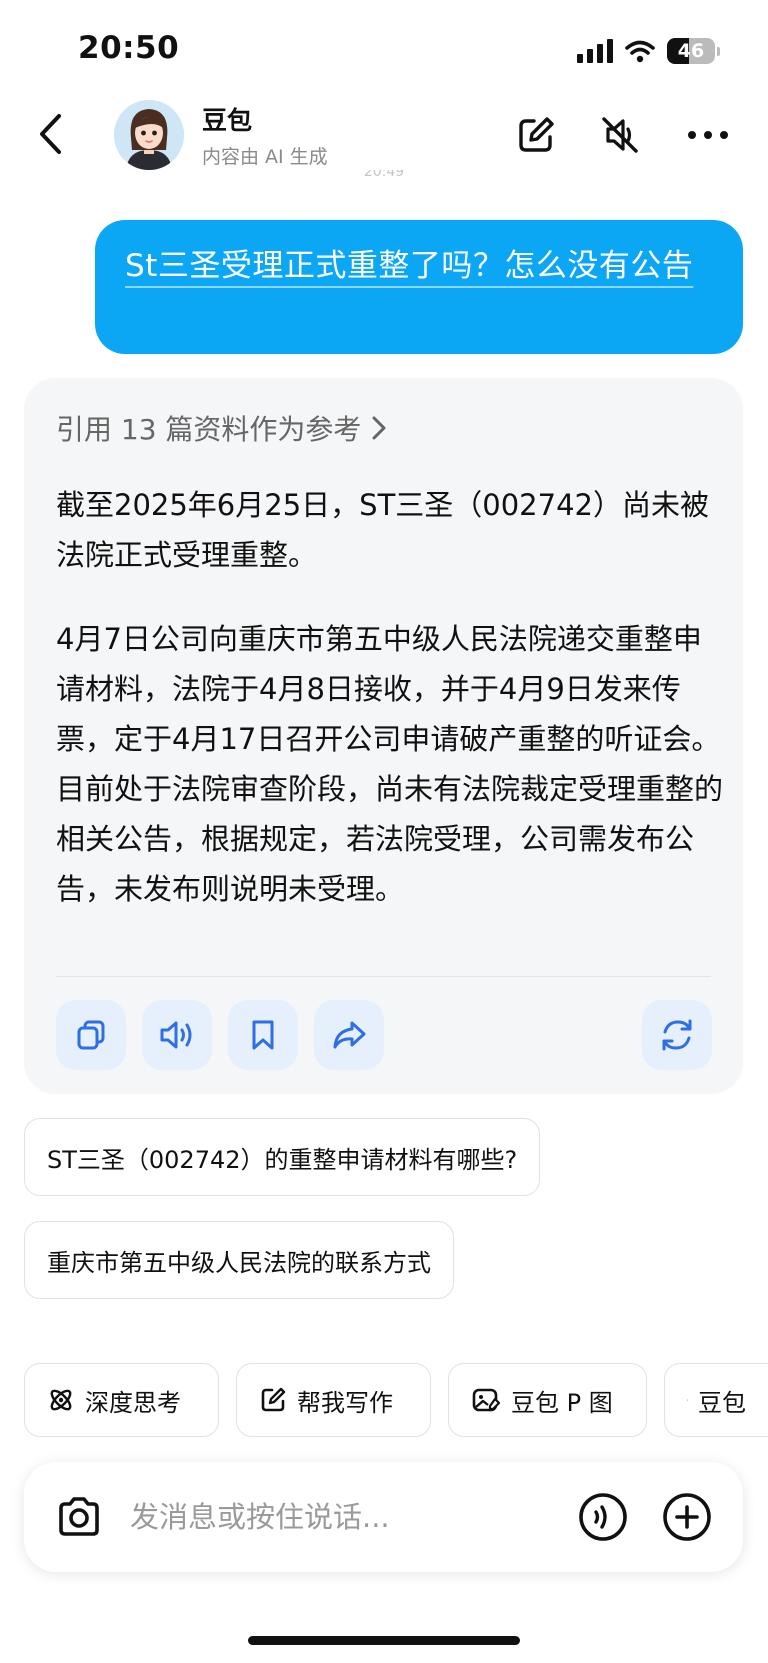 The height and width of the screenshot is (1663, 768). Describe the element at coordinates (419, 287) in the screenshot. I see `user-message-bubble: St三圣受理正式重整了吗？怎么没有公告` at that location.